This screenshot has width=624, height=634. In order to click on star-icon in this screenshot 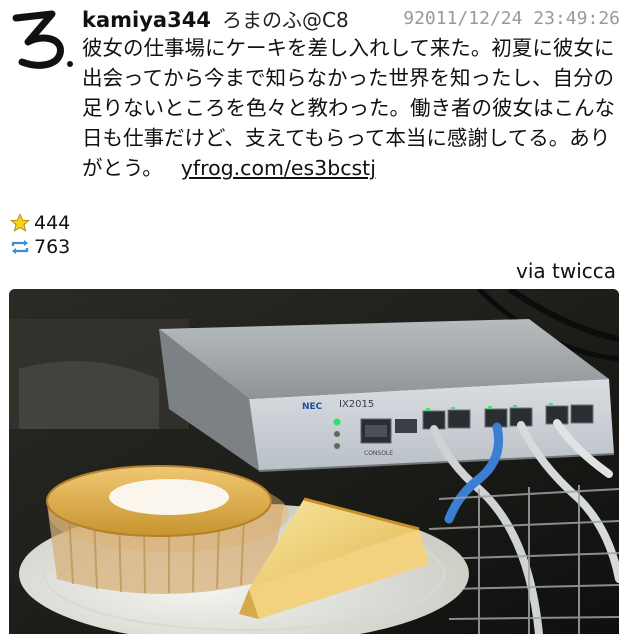, I will do `click(20, 222)`.